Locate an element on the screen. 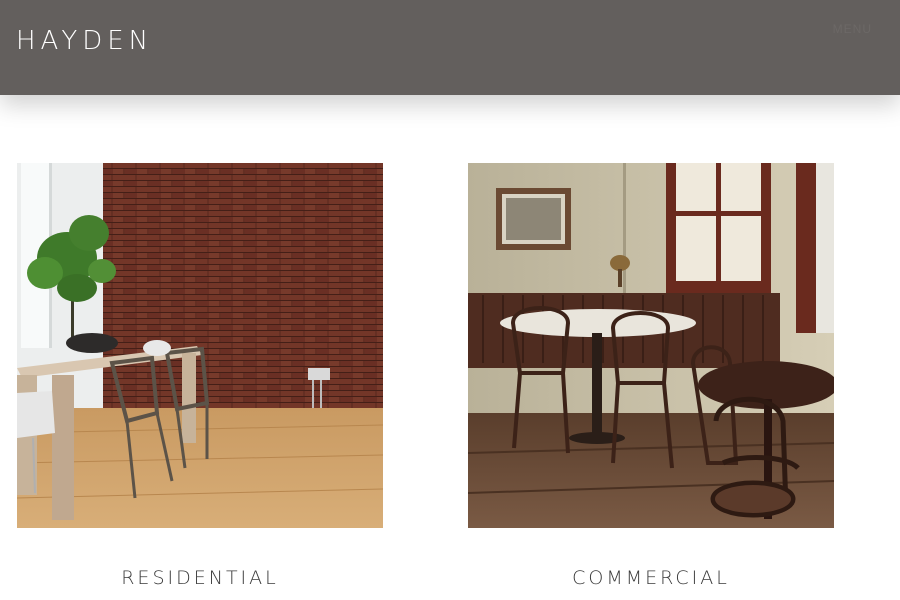 The width and height of the screenshot is (900, 600). site-logo: HAYDEN is located at coordinates (84, 41).